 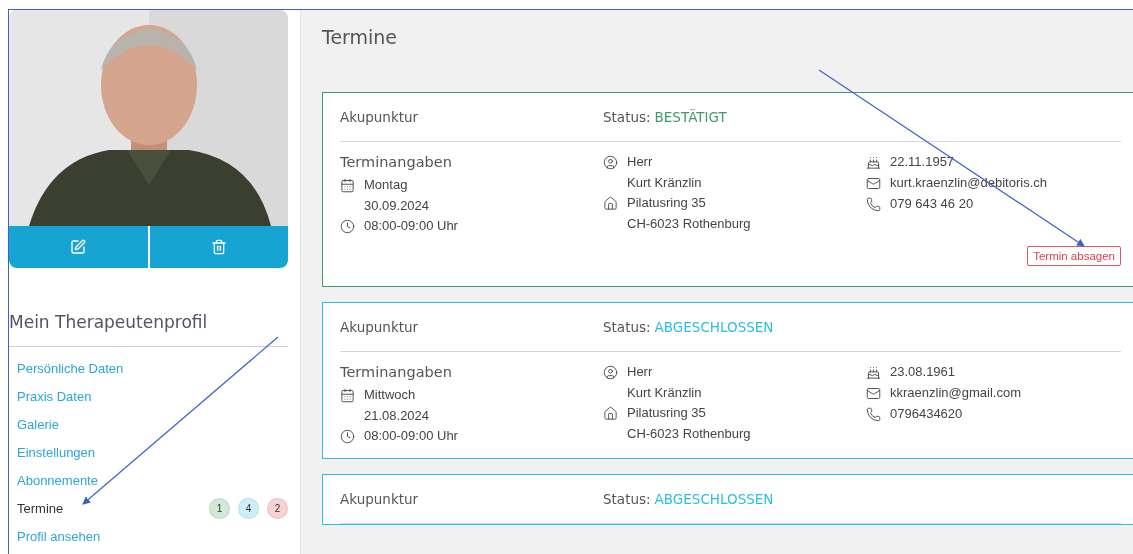 I want to click on sidebar-link: Termine, so click(x=40, y=508).